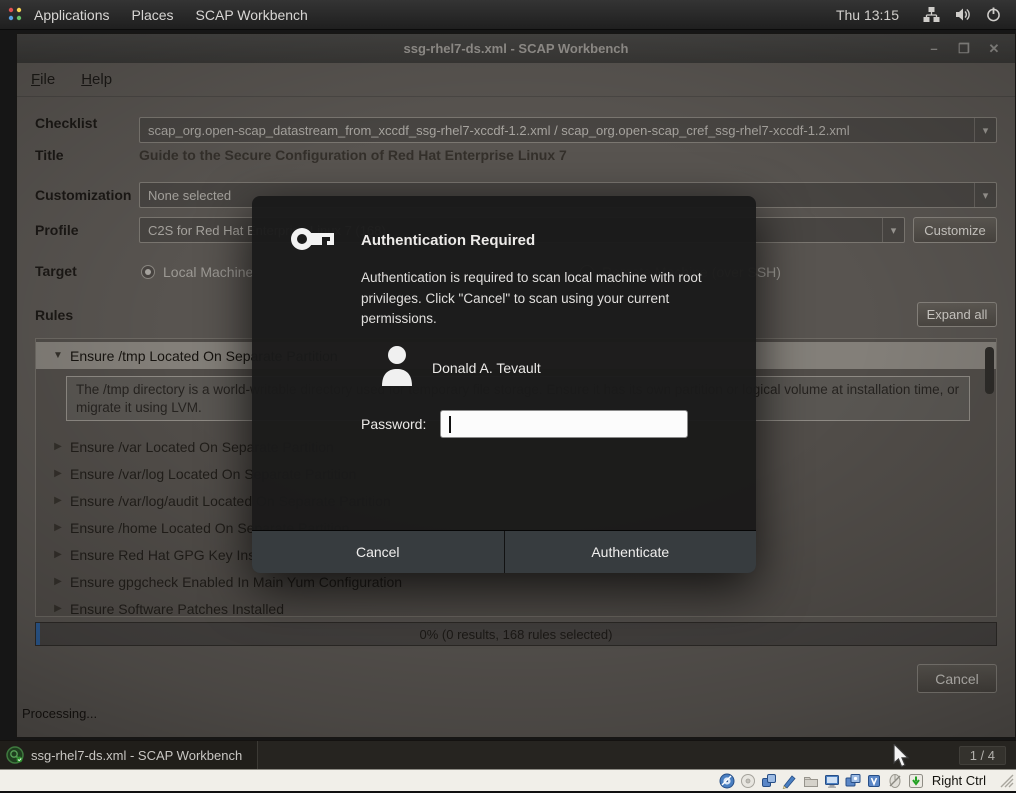 Image resolution: width=1016 pixels, height=793 pixels. What do you see at coordinates (252, 15) in the screenshot?
I see `active-app-menu: SCAP Workbench` at bounding box center [252, 15].